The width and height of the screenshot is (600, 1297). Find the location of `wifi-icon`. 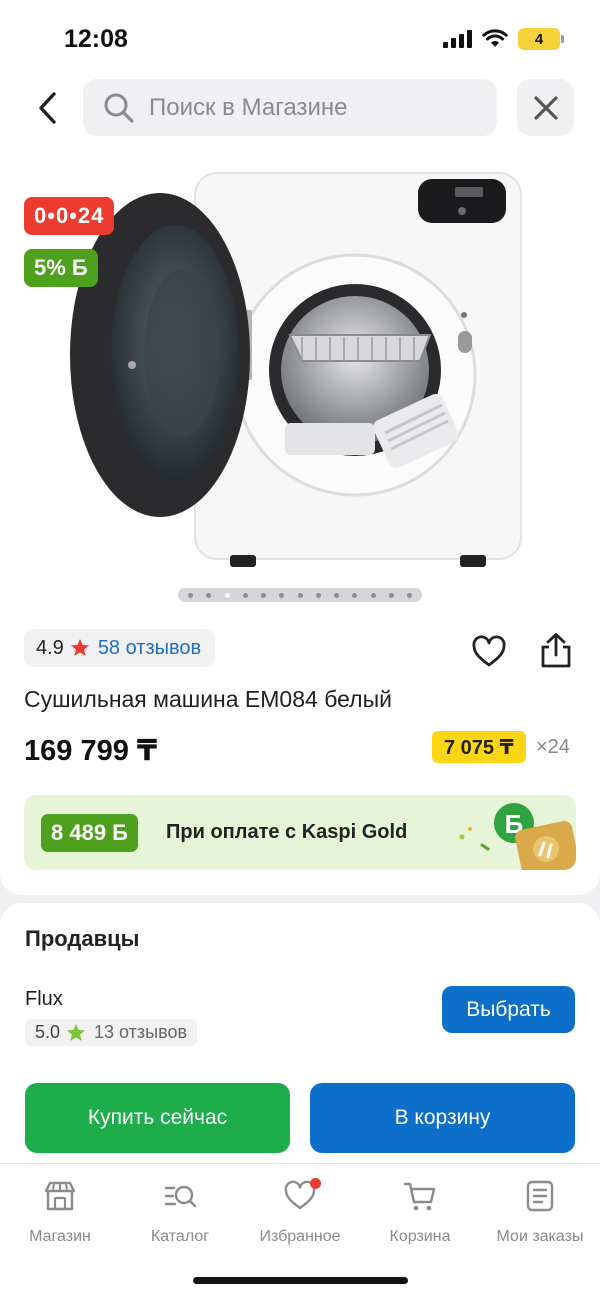

wifi-icon is located at coordinates (495, 38).